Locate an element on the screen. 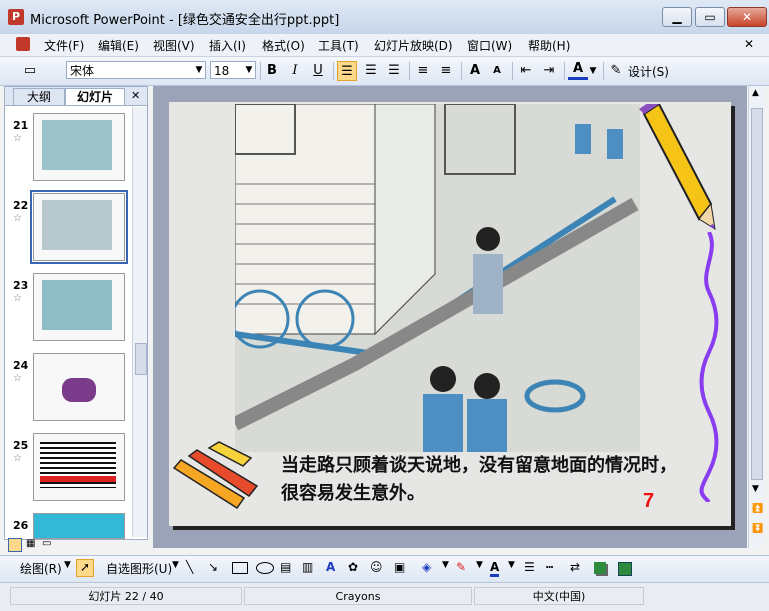 This screenshot has height=611, width=769. font-color-dropdown-icon: ▼ is located at coordinates (593, 71).